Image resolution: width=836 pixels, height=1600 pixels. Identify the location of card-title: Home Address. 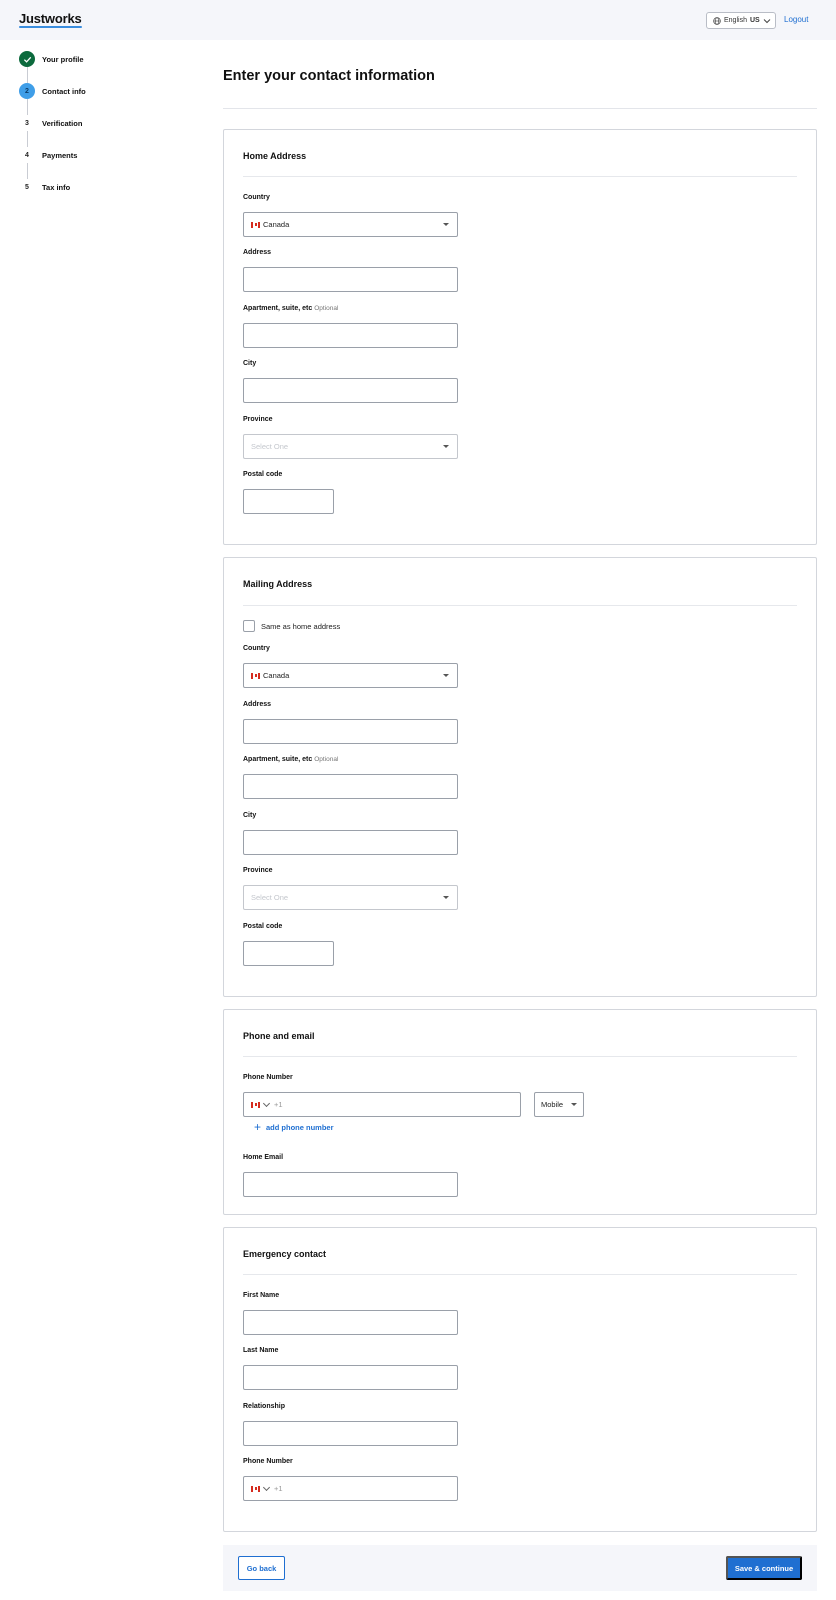
(275, 156).